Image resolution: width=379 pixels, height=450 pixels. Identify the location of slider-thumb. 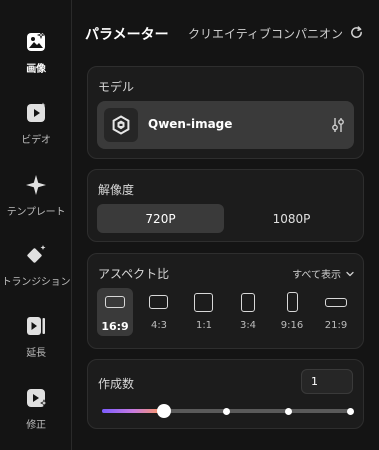
(164, 411).